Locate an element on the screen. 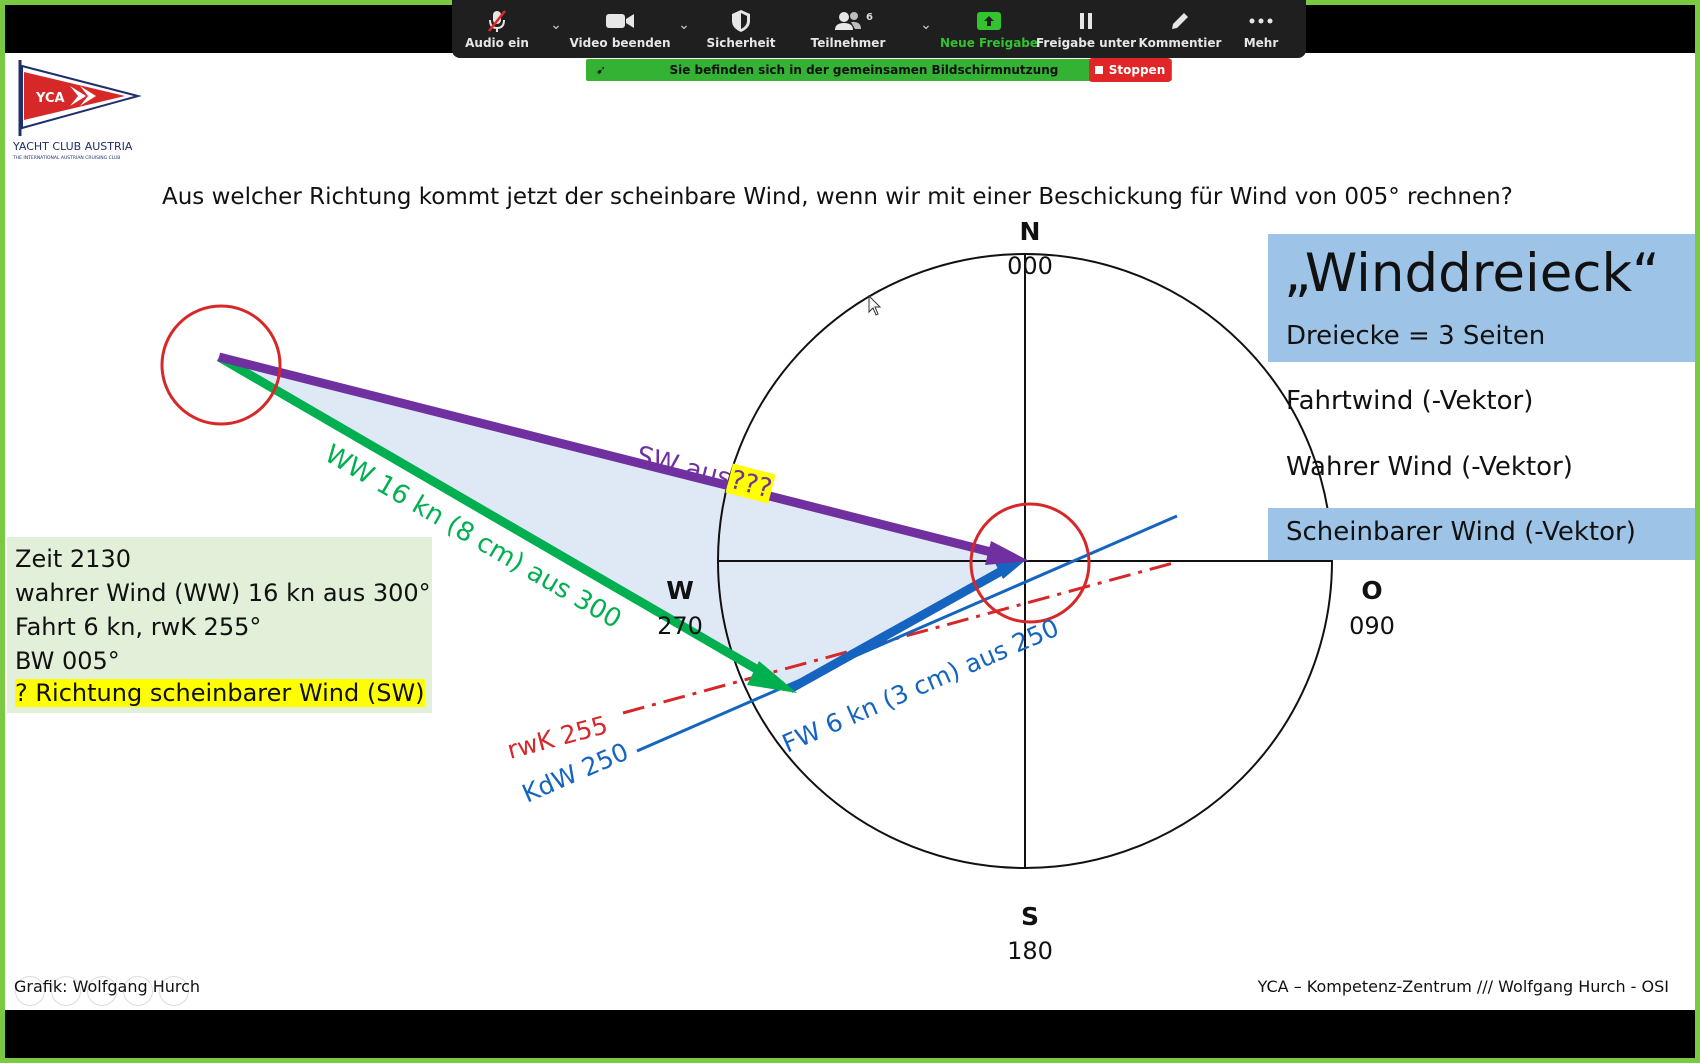 The width and height of the screenshot is (1700, 1063). compass-east-deg: 090 is located at coordinates (1372, 626).